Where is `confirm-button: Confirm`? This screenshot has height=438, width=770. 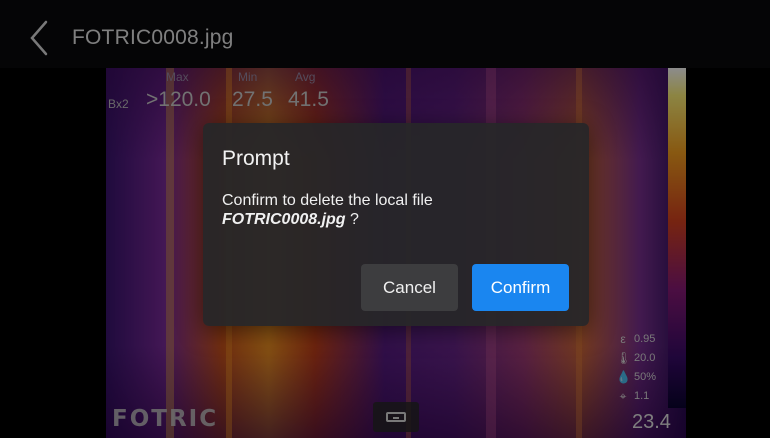 confirm-button: Confirm is located at coordinates (520, 287).